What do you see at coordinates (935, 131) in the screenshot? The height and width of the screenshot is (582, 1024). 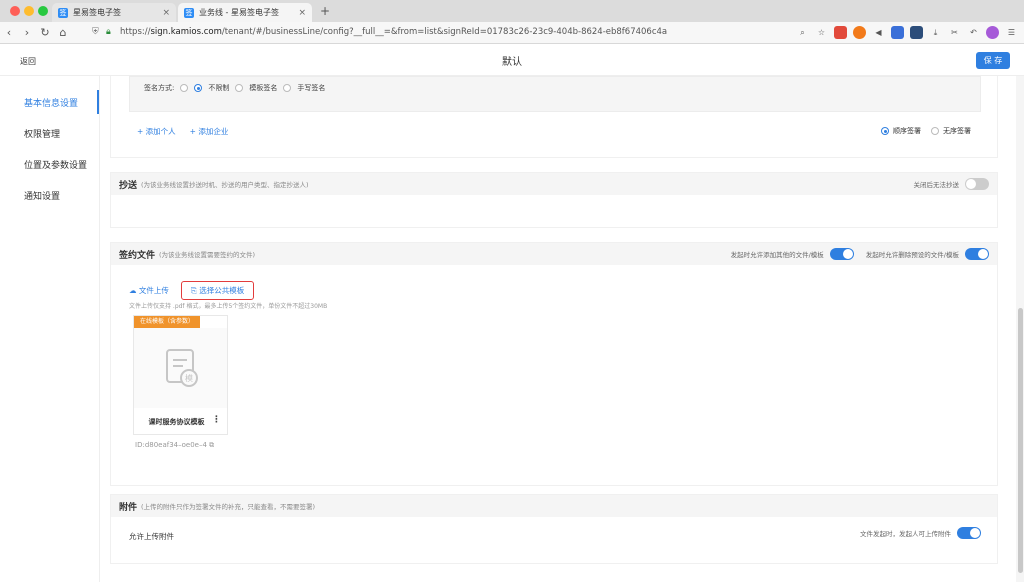 I see `radio-unordered` at bounding box center [935, 131].